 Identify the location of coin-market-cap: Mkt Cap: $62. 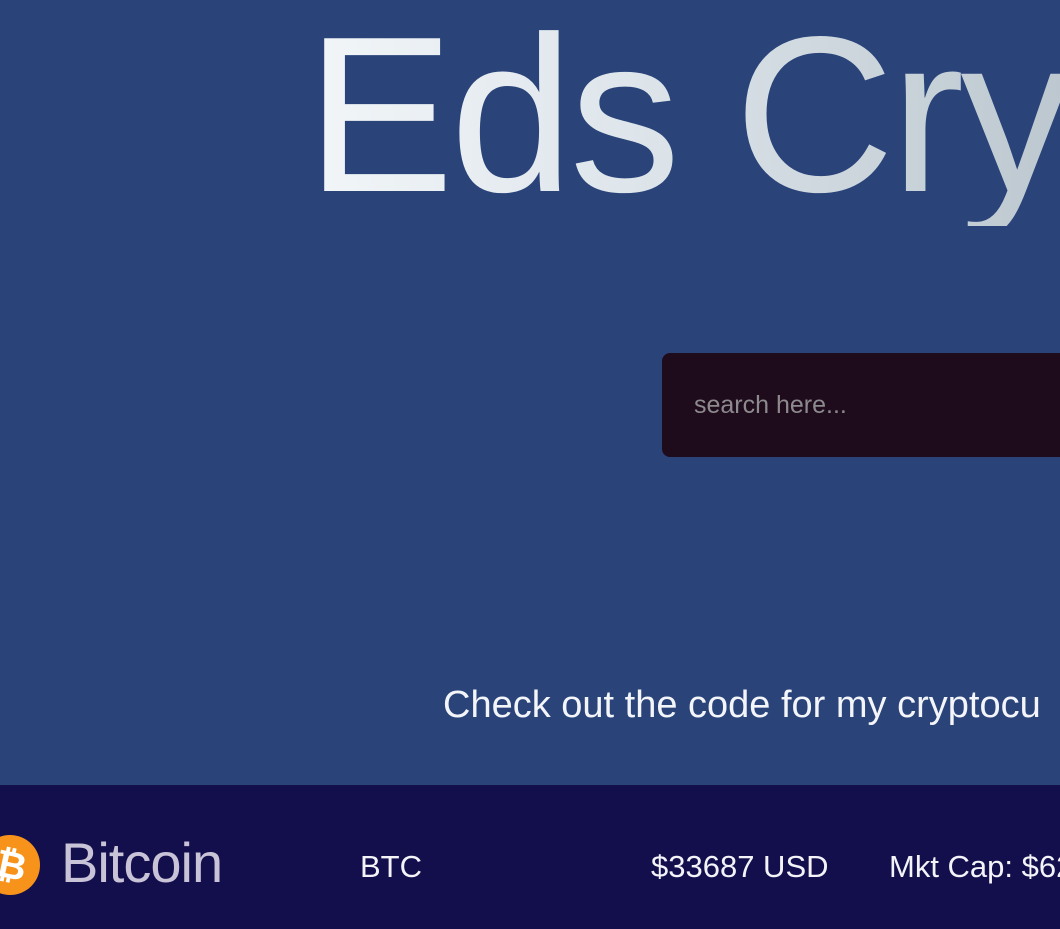
(974, 866).